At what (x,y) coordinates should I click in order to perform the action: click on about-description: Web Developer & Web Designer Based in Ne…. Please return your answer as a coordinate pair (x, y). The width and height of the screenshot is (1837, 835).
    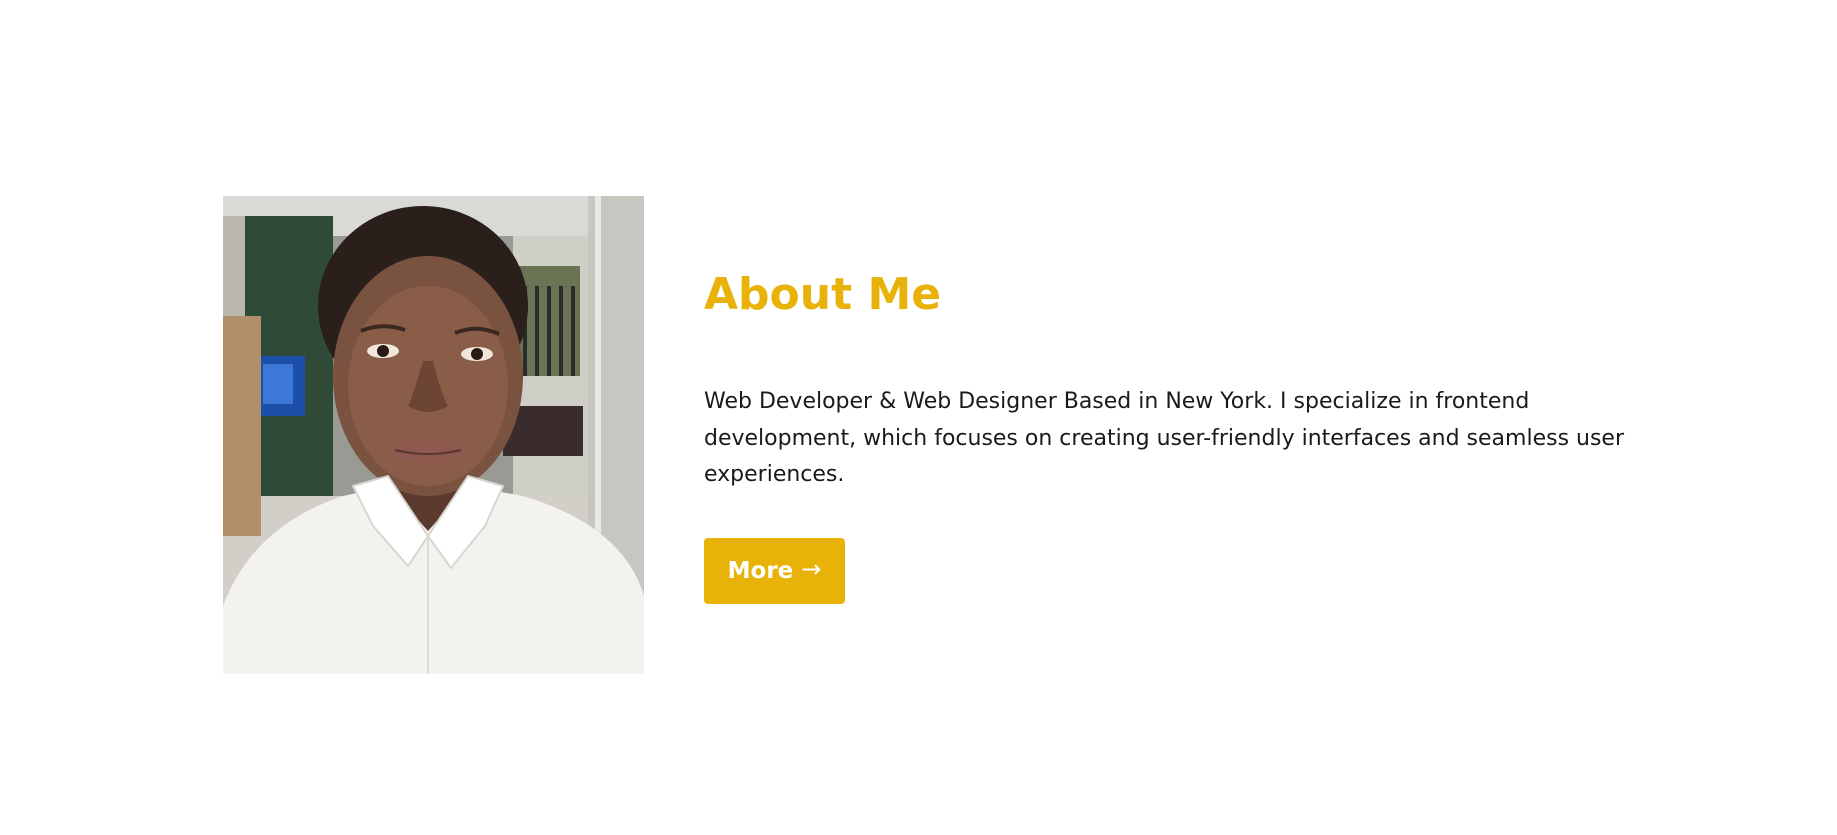
    Looking at the image, I should click on (1164, 438).